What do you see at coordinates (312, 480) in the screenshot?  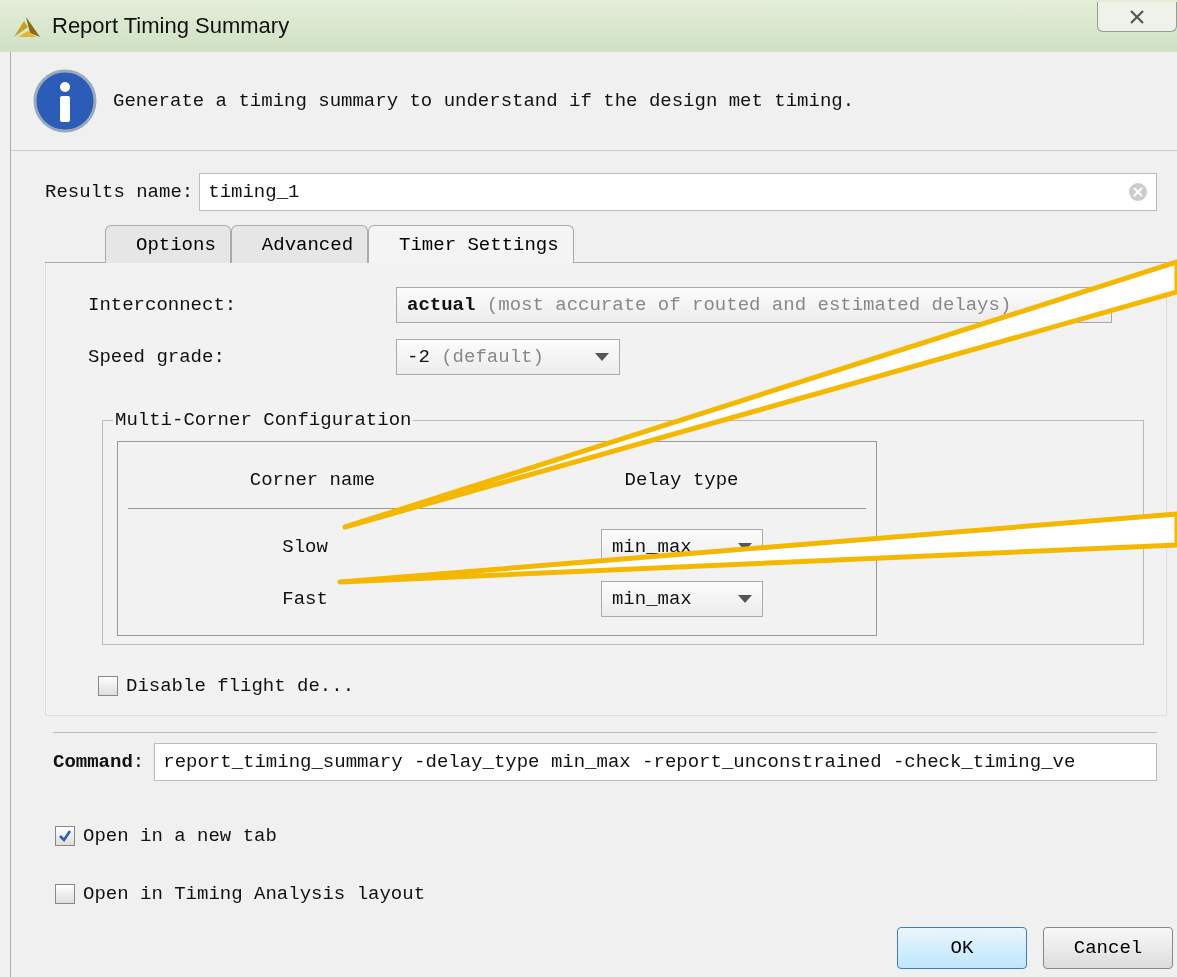 I see `column-header: Corner name` at bounding box center [312, 480].